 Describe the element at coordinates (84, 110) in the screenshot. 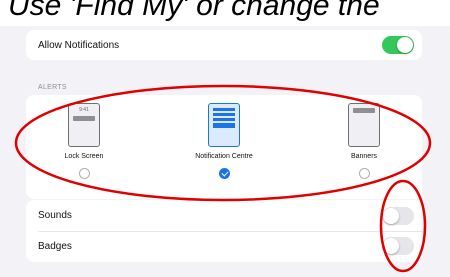

I see `lock-screen-time: 9:41` at that location.